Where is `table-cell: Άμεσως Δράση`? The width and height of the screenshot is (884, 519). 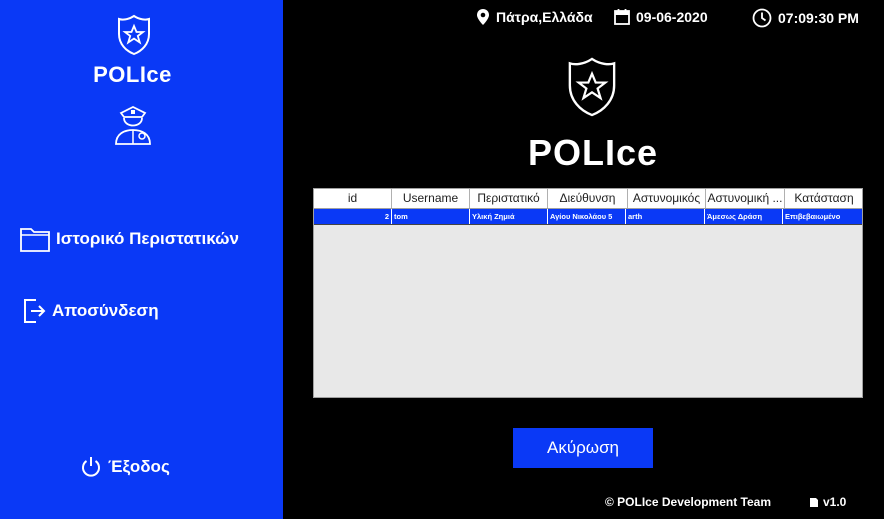
table-cell: Άμεσως Δράση is located at coordinates (744, 216).